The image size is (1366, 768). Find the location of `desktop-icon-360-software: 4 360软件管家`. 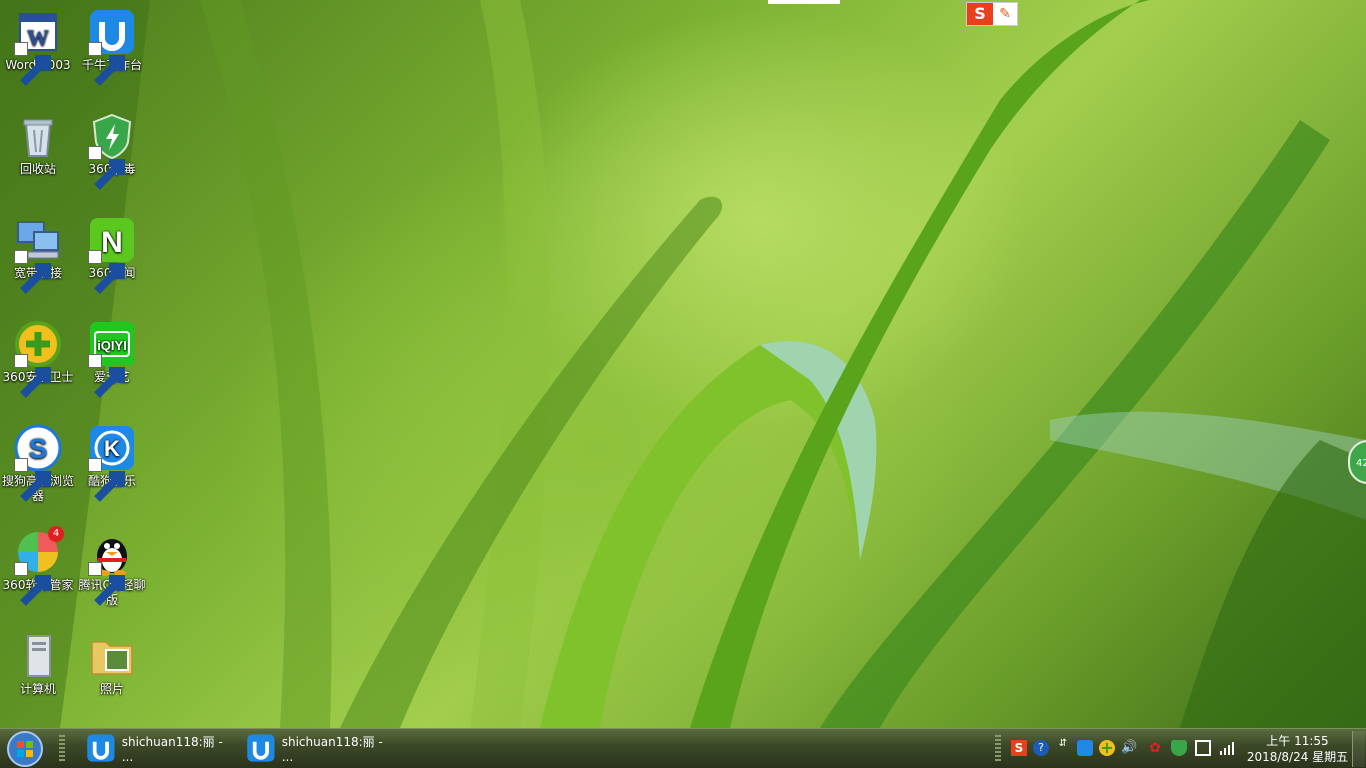

desktop-icon-360-software: 4 360软件管家 is located at coordinates (38, 566).